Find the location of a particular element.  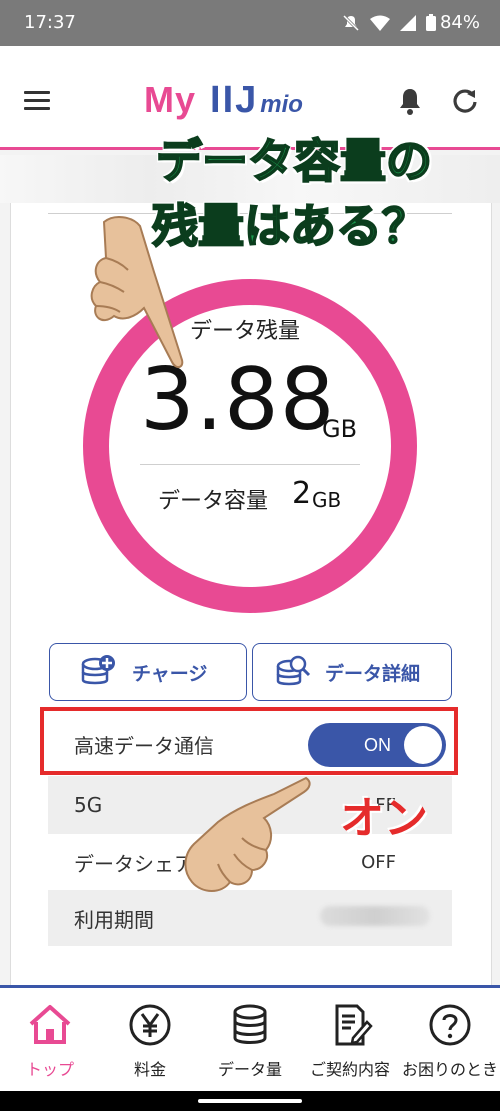

charge-button: チャージ is located at coordinates (148, 672).